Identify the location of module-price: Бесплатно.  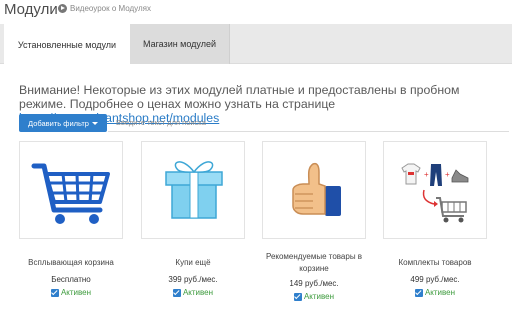
(71, 279).